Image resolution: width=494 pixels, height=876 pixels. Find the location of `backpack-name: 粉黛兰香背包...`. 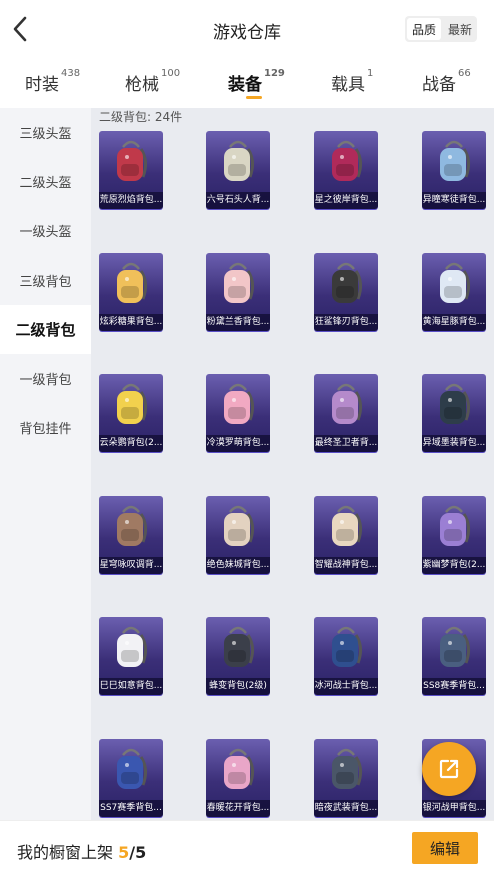

backpack-name: 粉黛兰香背包... is located at coordinates (238, 322).